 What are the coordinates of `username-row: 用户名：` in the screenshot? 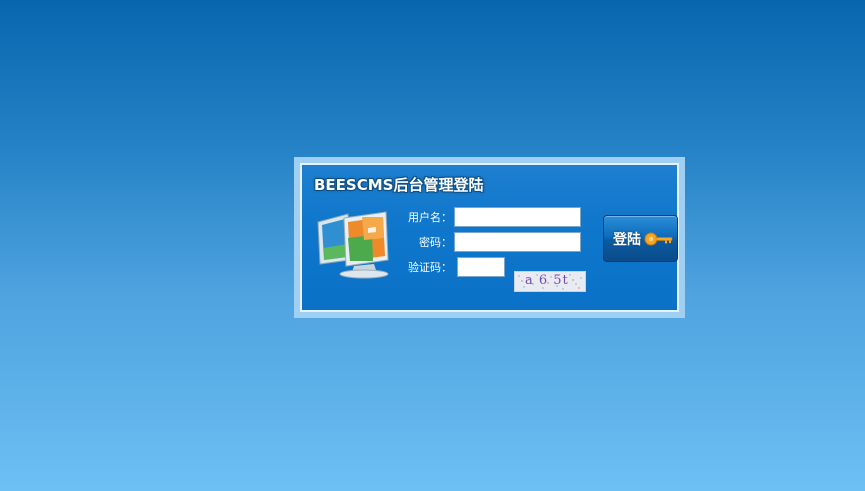 It's located at (491, 217).